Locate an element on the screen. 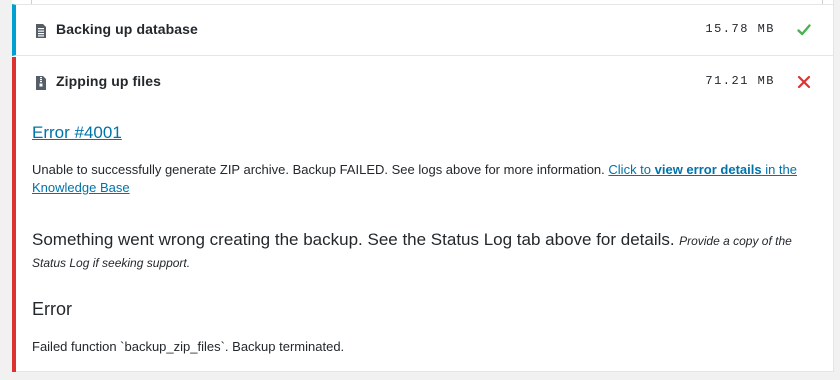  step-size: 71.21 MB is located at coordinates (740, 81).